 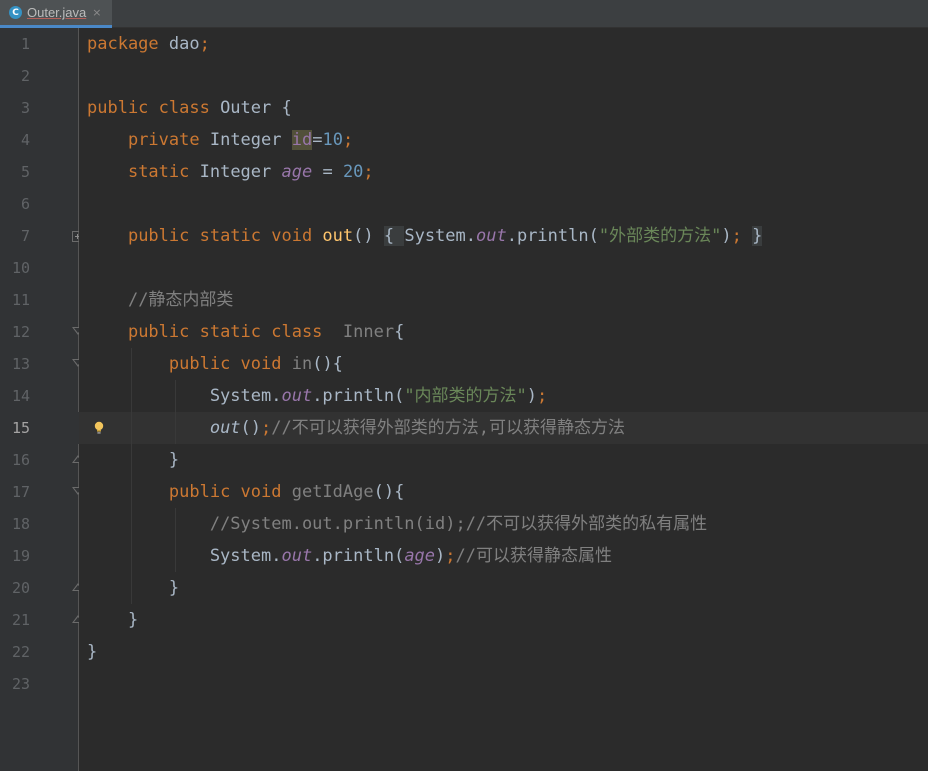 I want to click on tab-outer-java: C Outer.java ×, so click(x=56, y=14).